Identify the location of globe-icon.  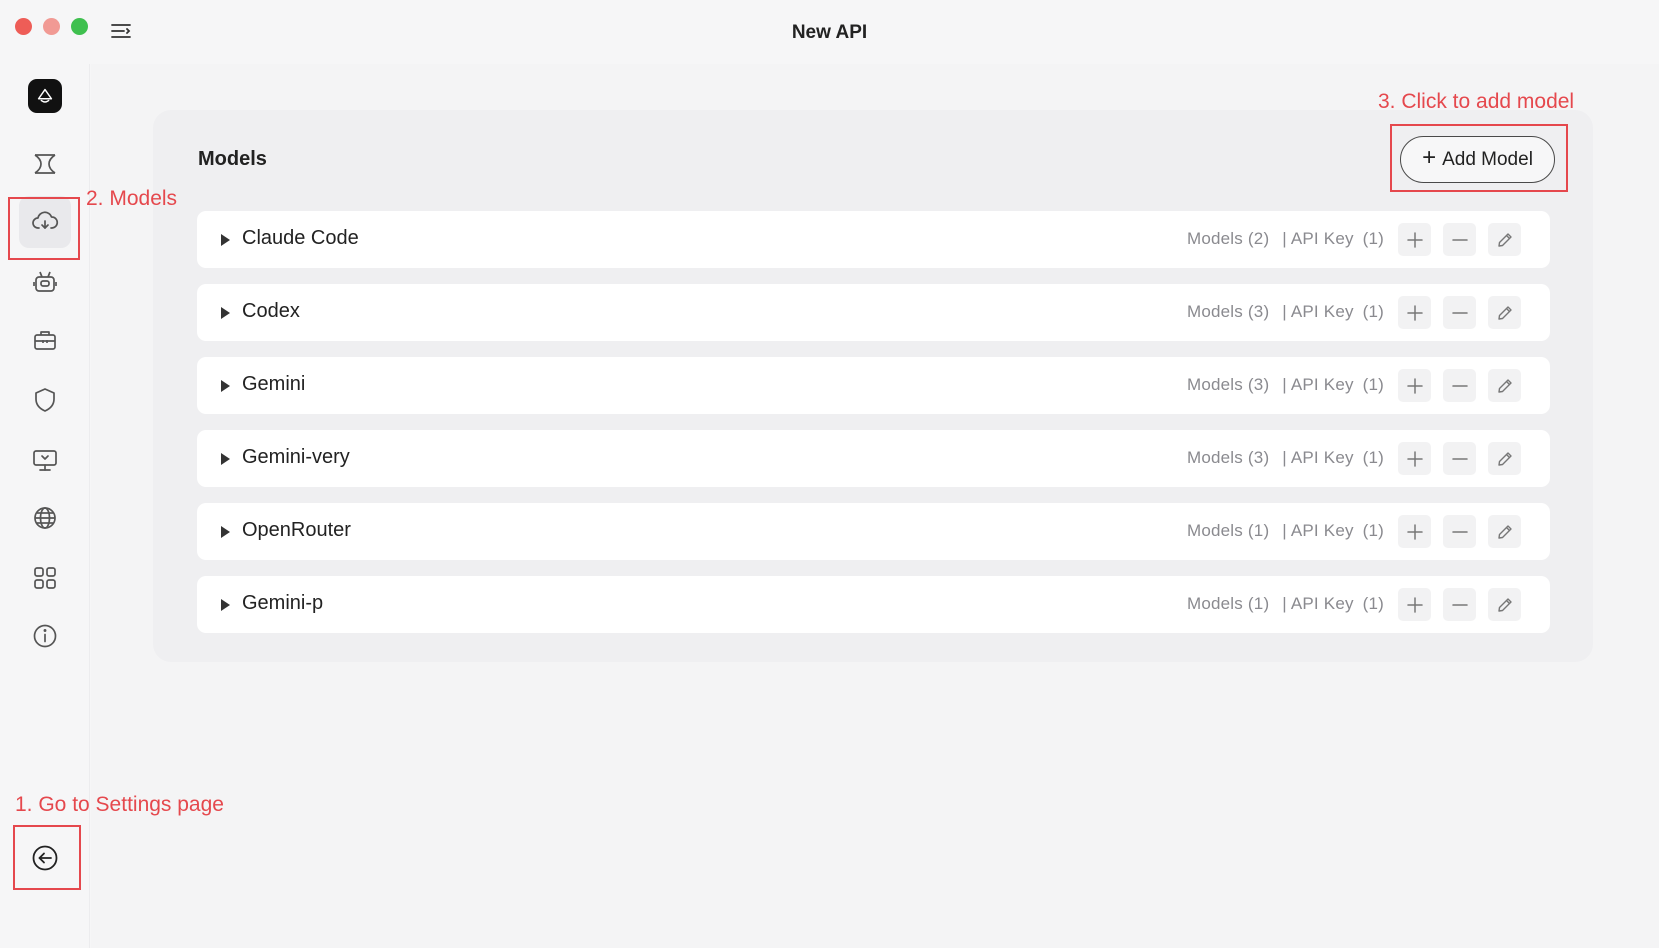
(45, 518).